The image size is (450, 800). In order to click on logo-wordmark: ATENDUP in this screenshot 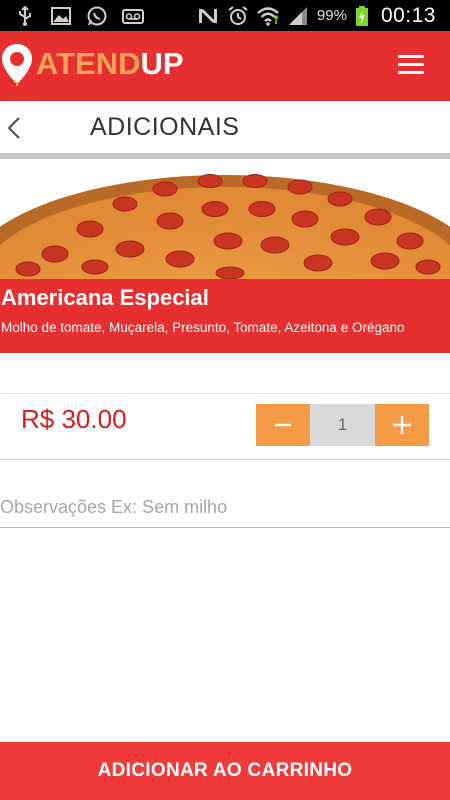, I will do `click(110, 64)`.